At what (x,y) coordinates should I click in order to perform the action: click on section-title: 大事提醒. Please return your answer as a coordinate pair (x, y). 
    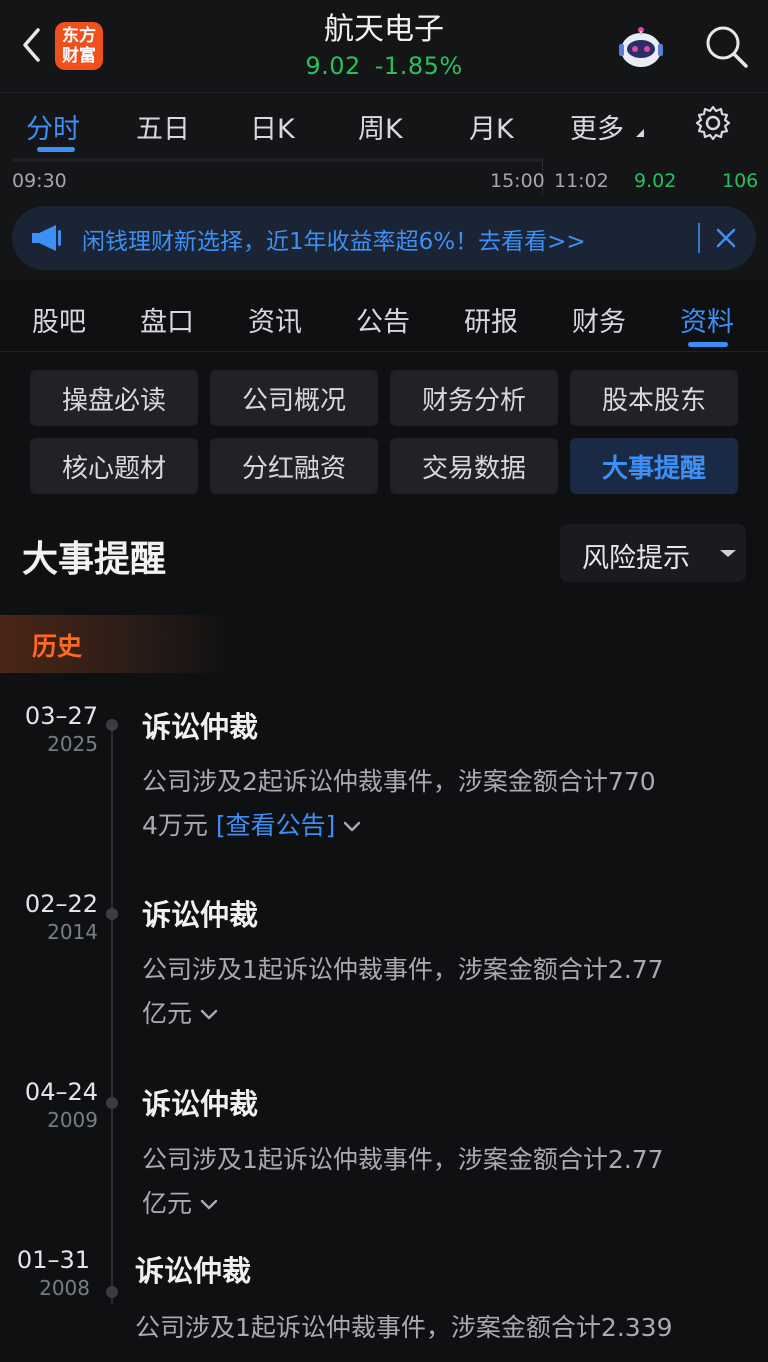
    Looking at the image, I should click on (94, 559).